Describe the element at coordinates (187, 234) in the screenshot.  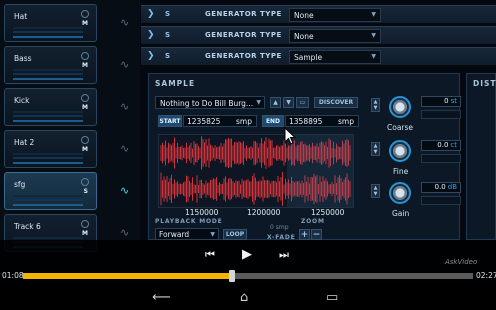
I see `playback-mode-select: Forward ▼` at that location.